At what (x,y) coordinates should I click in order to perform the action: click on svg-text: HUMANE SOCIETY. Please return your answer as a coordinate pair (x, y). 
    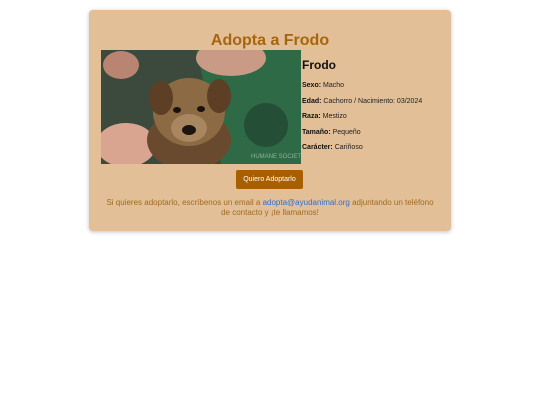
    Looking at the image, I should click on (276, 157).